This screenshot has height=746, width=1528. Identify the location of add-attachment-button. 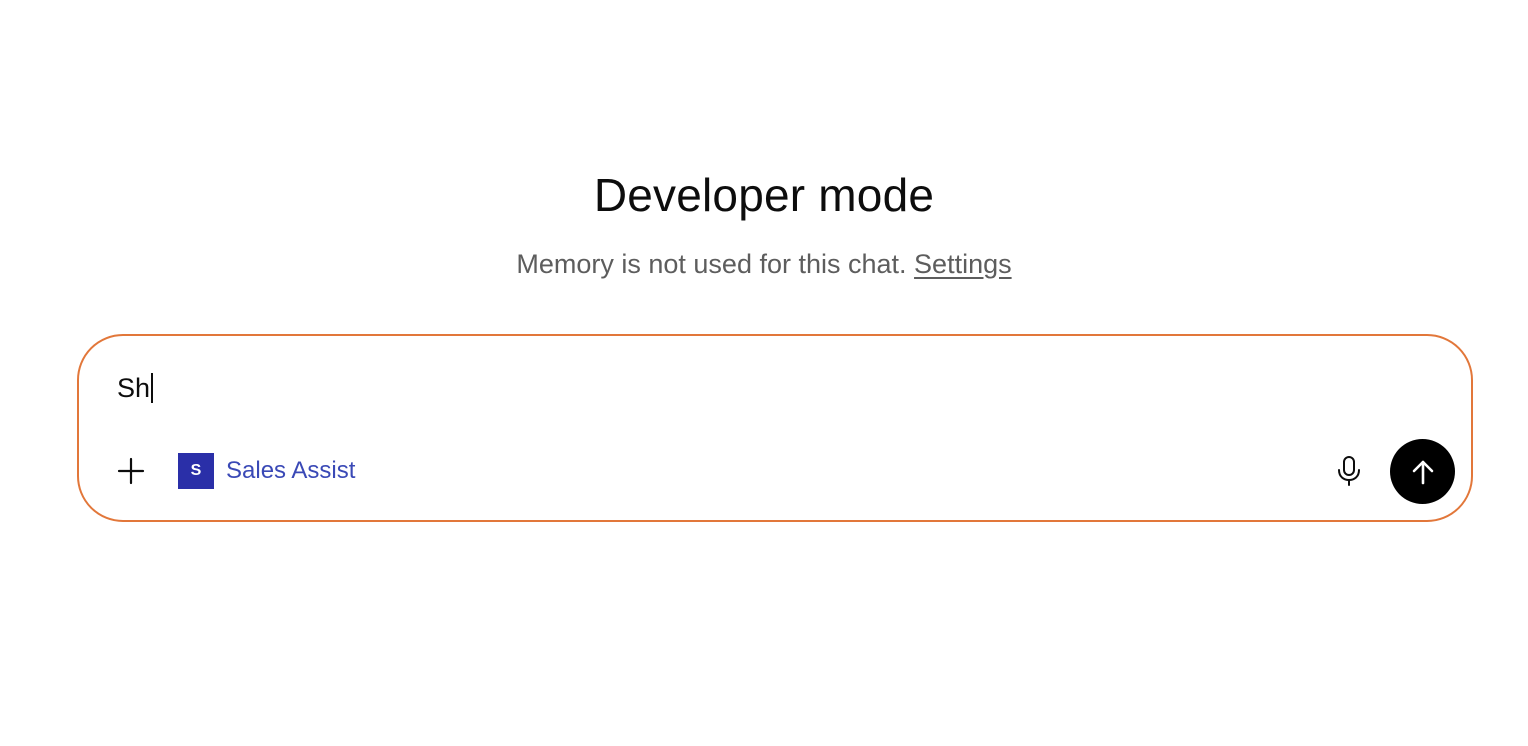
(131, 471).